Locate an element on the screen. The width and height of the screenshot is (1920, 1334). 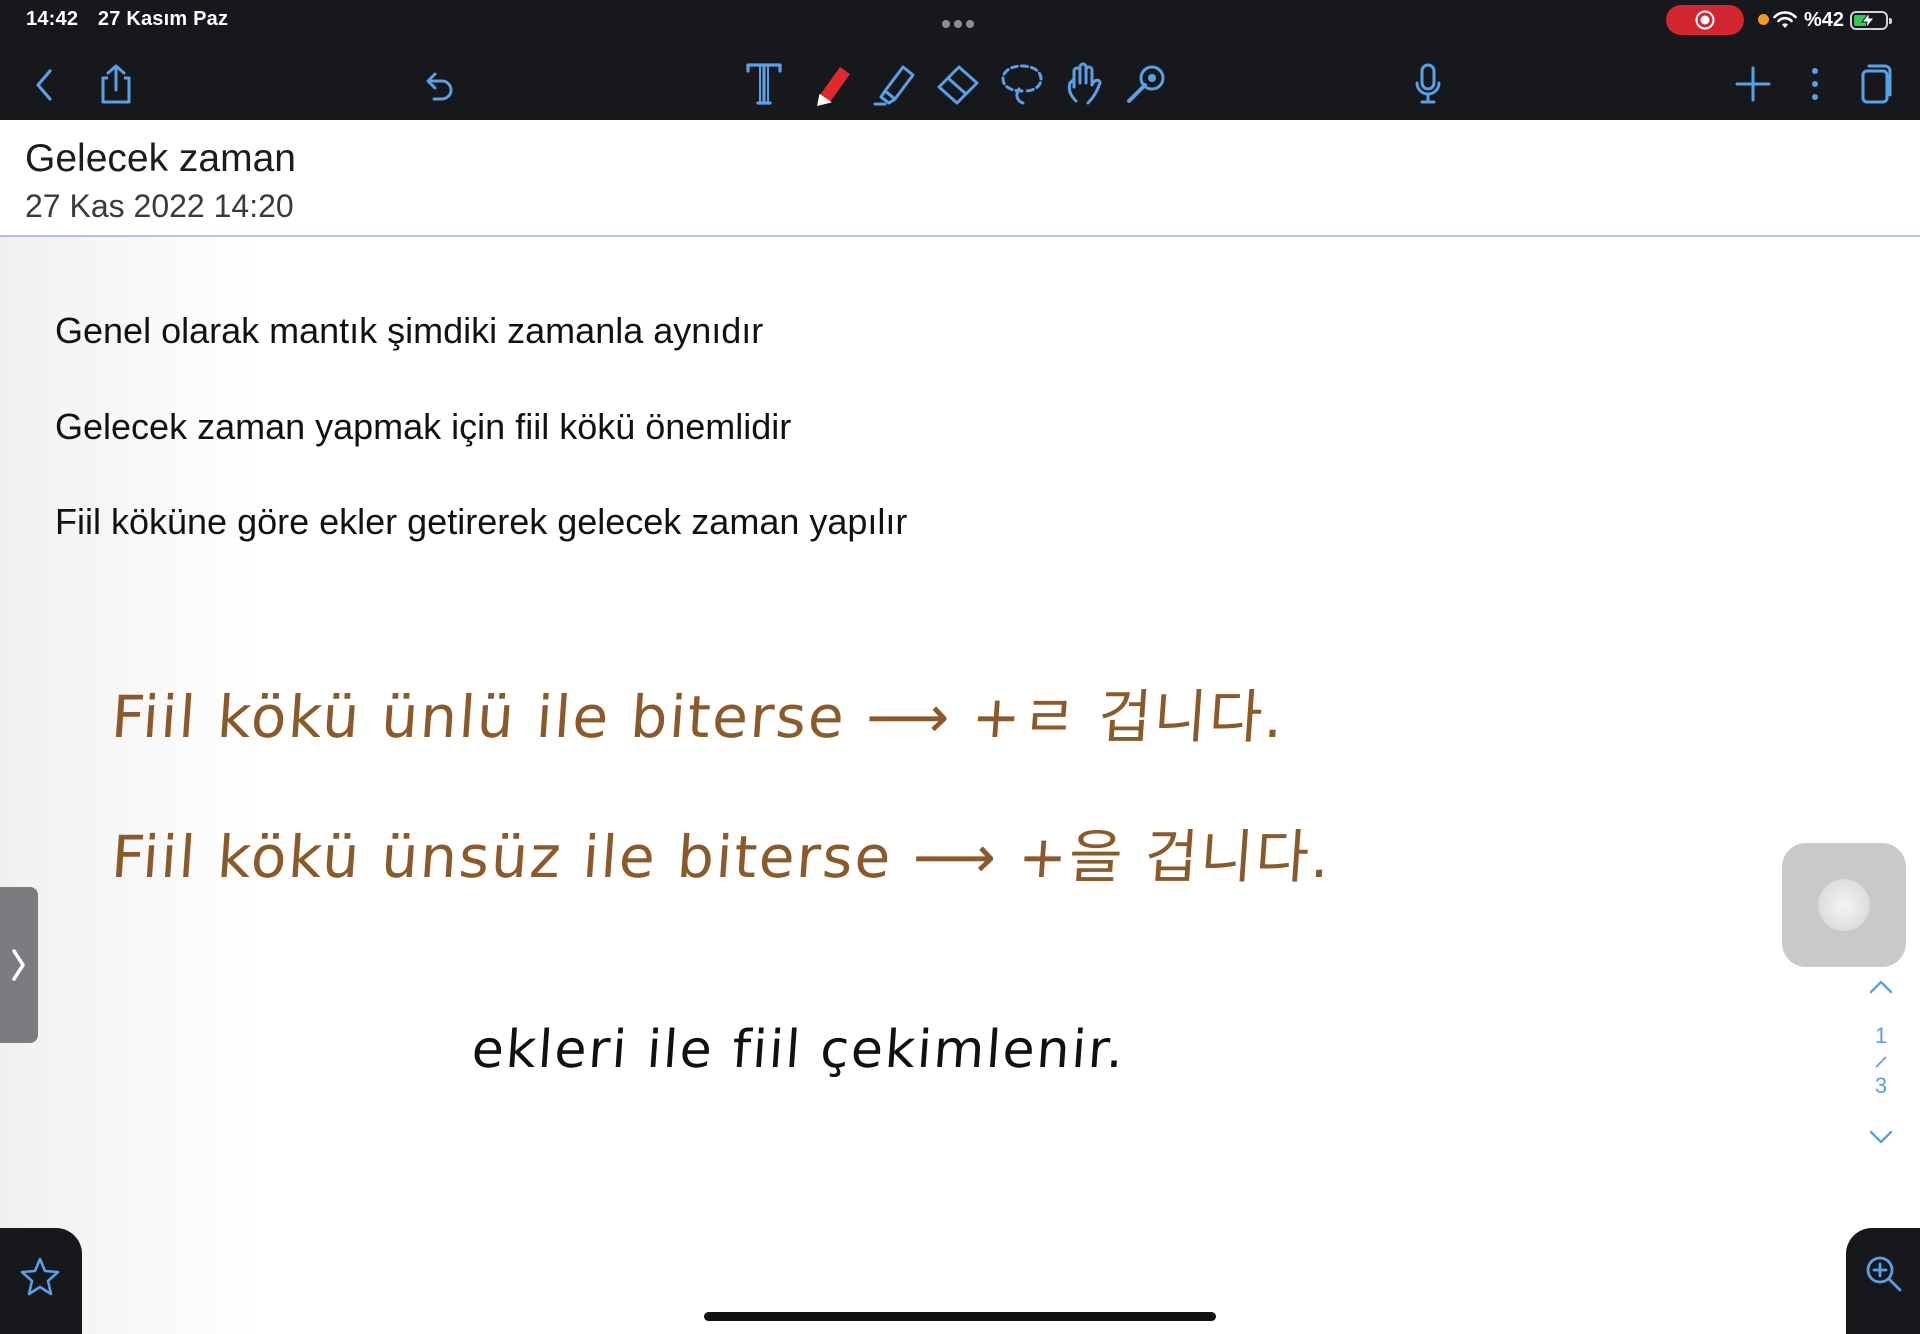
more-icon is located at coordinates (1815, 84).